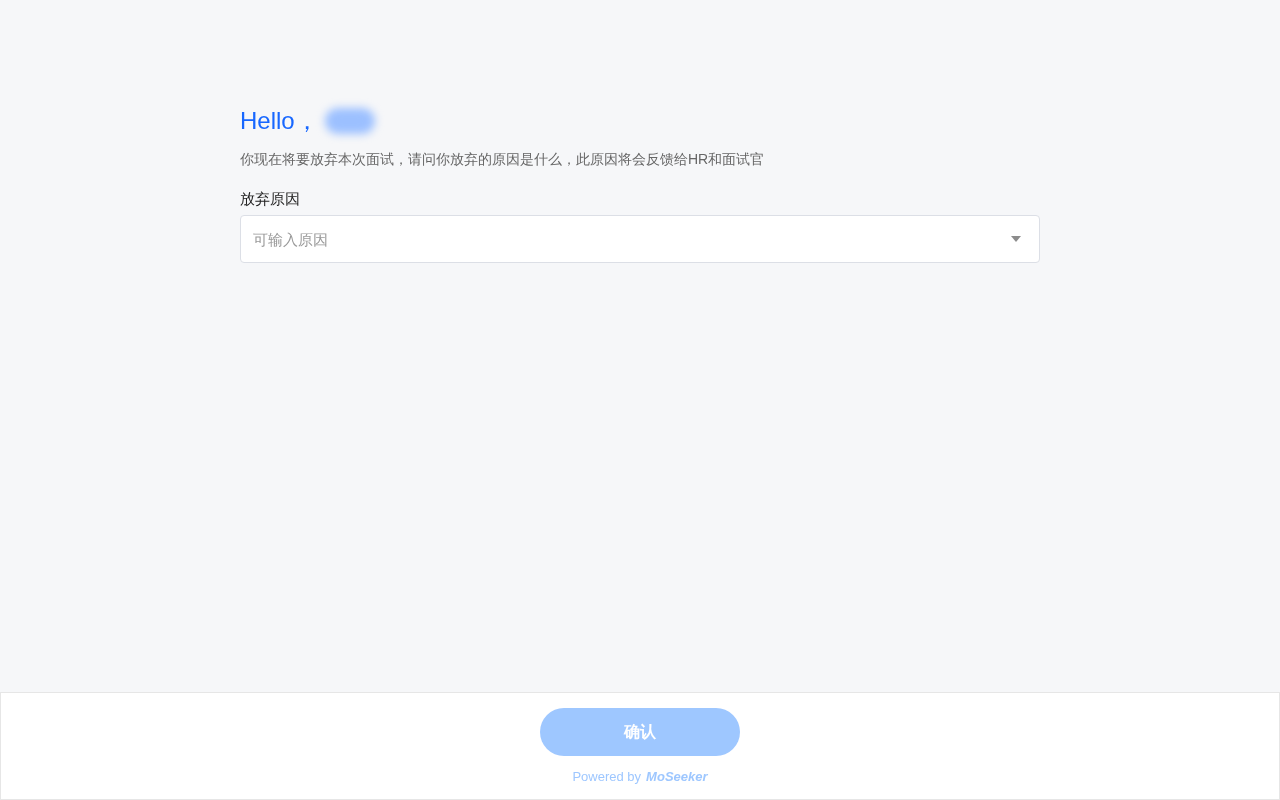 The image size is (1280, 800). What do you see at coordinates (1016, 239) in the screenshot?
I see `caret-down-icon` at bounding box center [1016, 239].